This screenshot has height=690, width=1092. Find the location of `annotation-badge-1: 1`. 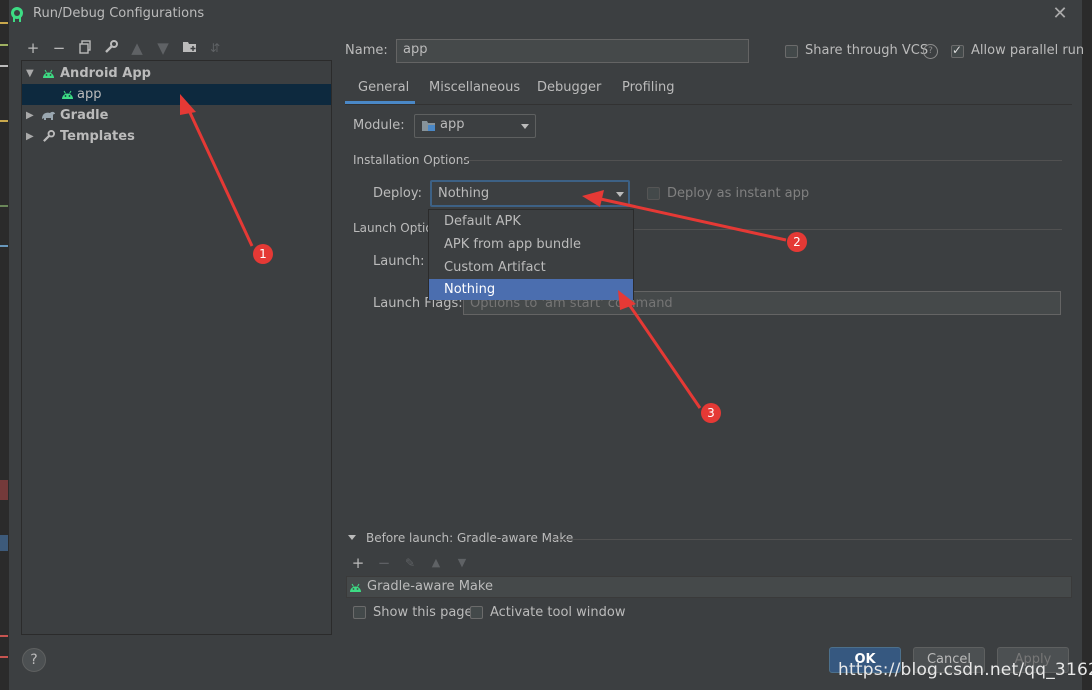

annotation-badge-1: 1 is located at coordinates (263, 254).